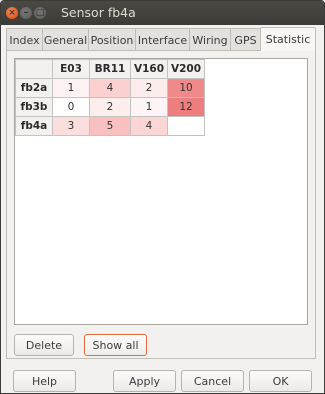 The image size is (325, 394). I want to click on row-header: fb2a, so click(34, 88).